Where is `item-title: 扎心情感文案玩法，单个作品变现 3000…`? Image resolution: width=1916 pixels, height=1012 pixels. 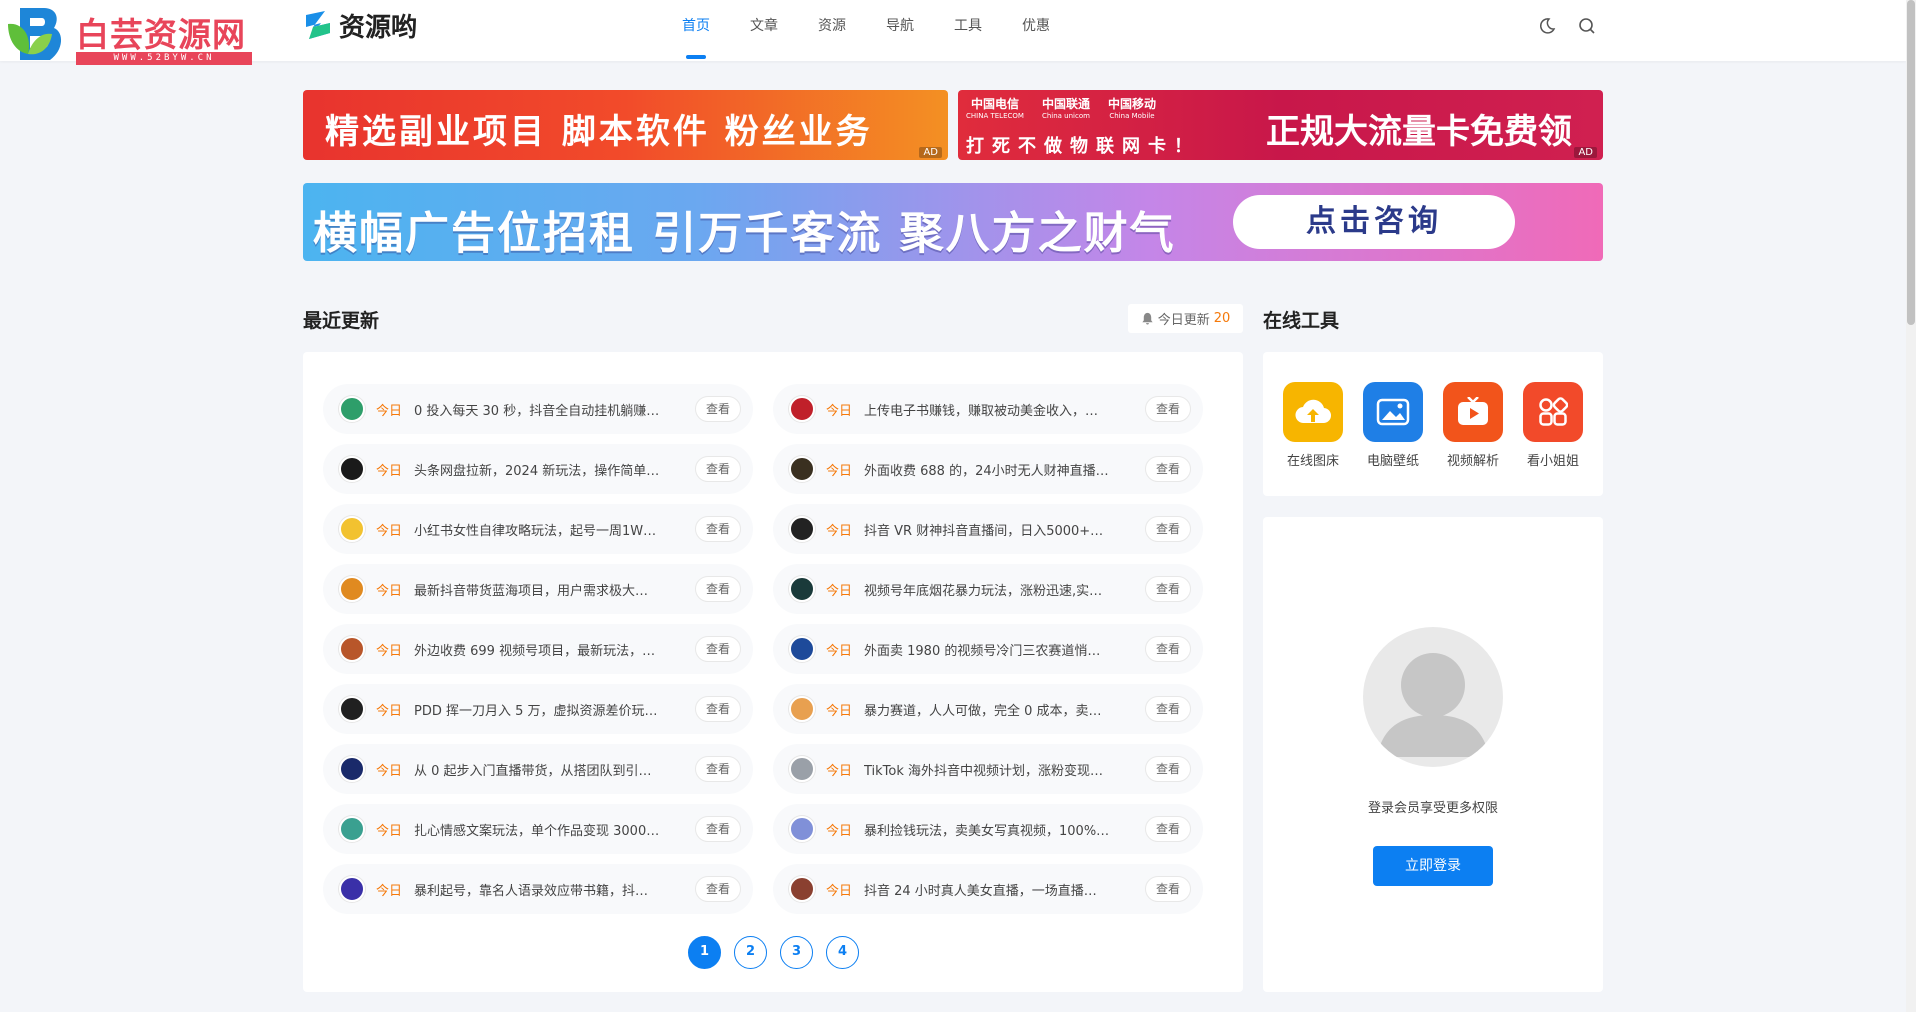 item-title: 扎心情感文案玩法，单个作品变现 3000… is located at coordinates (540, 829).